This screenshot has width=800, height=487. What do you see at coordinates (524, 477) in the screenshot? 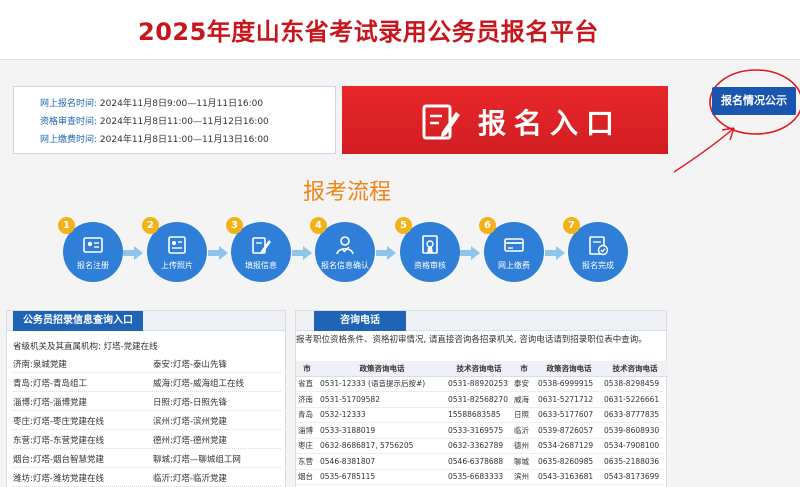
I see `table-cell: 滨州` at bounding box center [524, 477].